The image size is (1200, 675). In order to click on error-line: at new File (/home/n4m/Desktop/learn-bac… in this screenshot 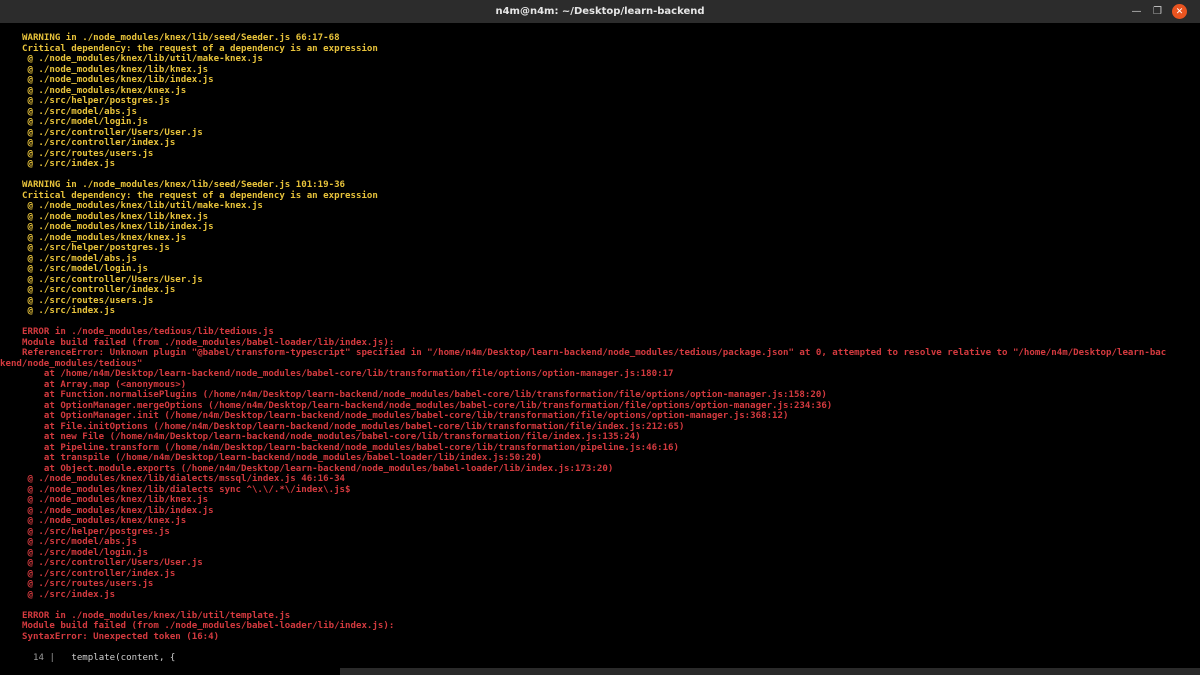, I will do `click(331, 437)`.